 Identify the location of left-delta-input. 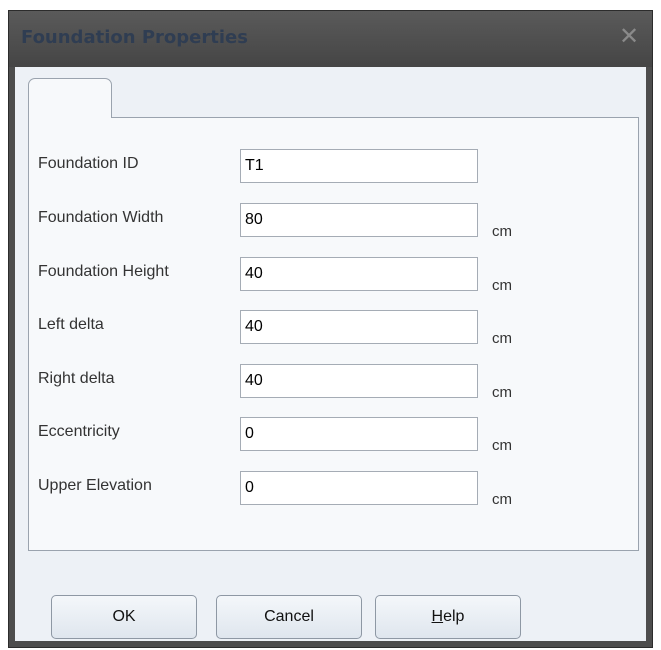
(359, 327).